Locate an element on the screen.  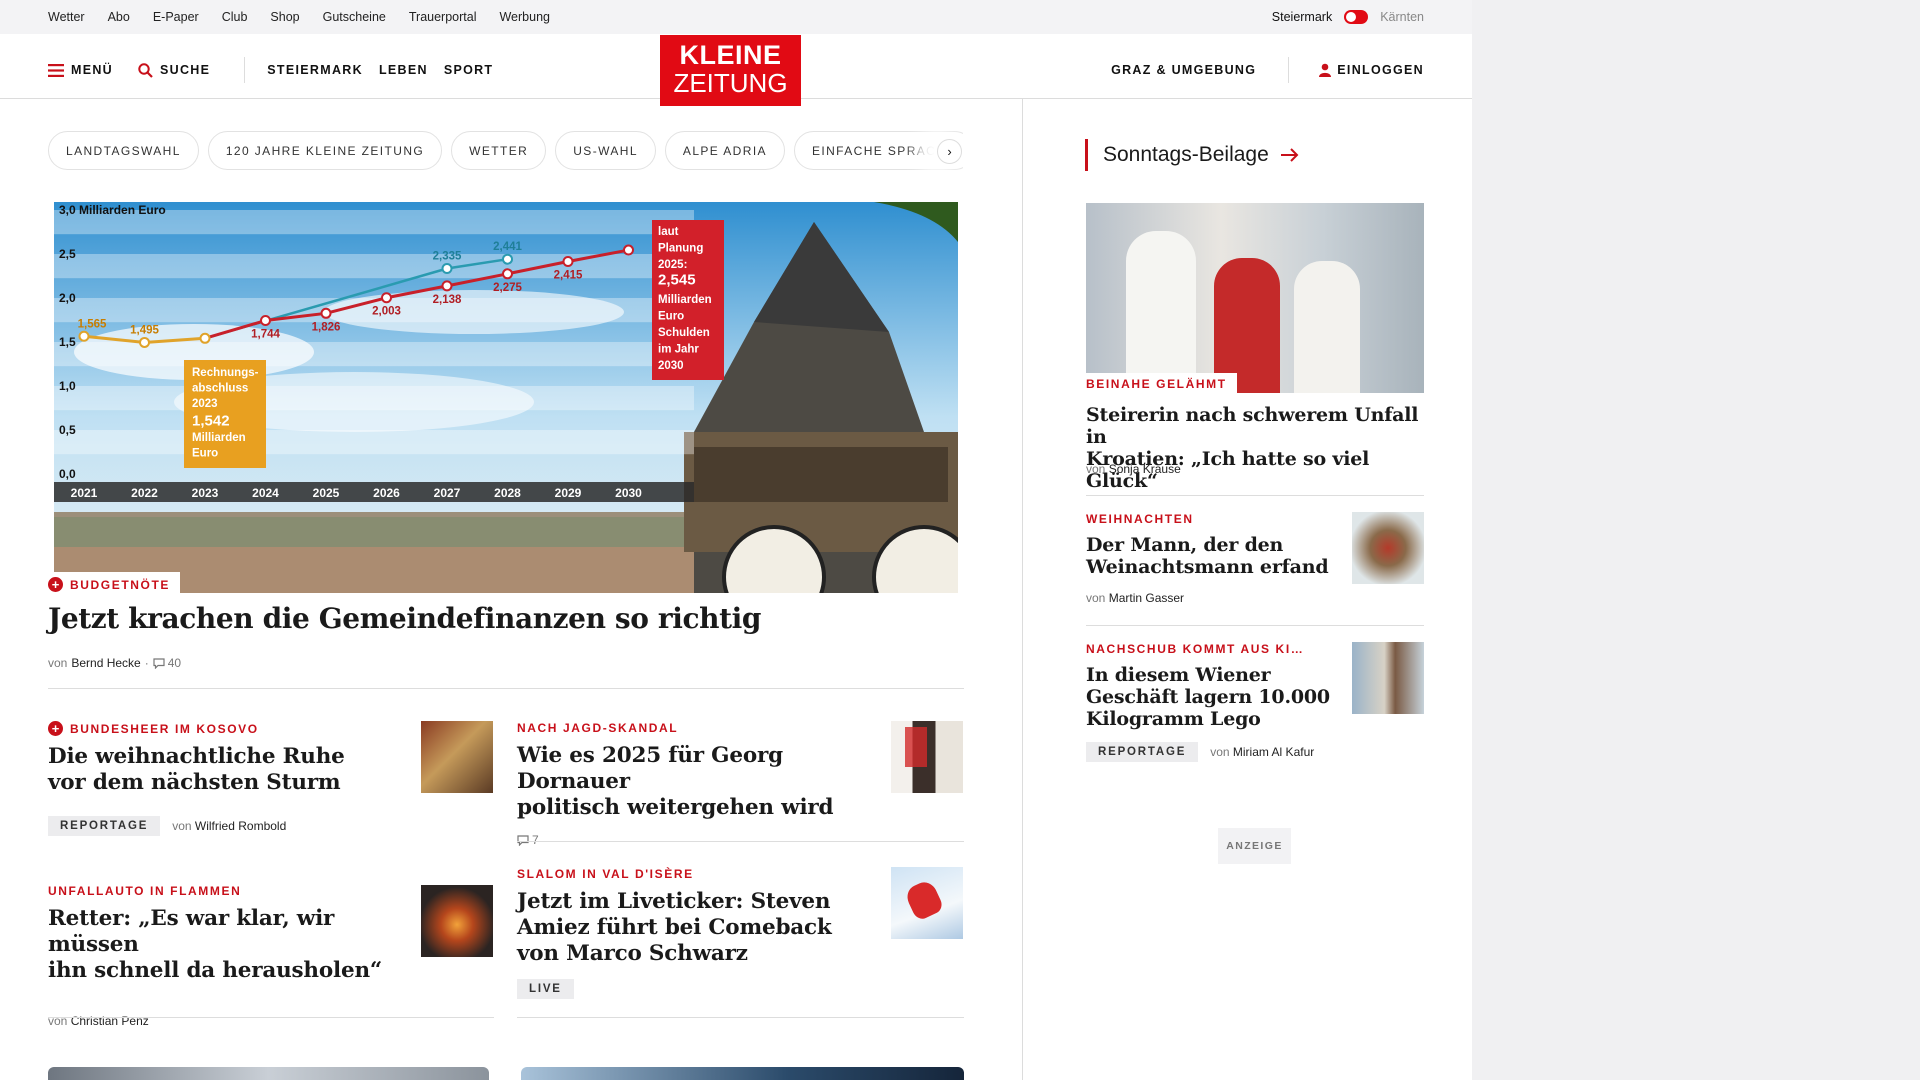
chip-us-wahl: US-WAHL is located at coordinates (605, 150).